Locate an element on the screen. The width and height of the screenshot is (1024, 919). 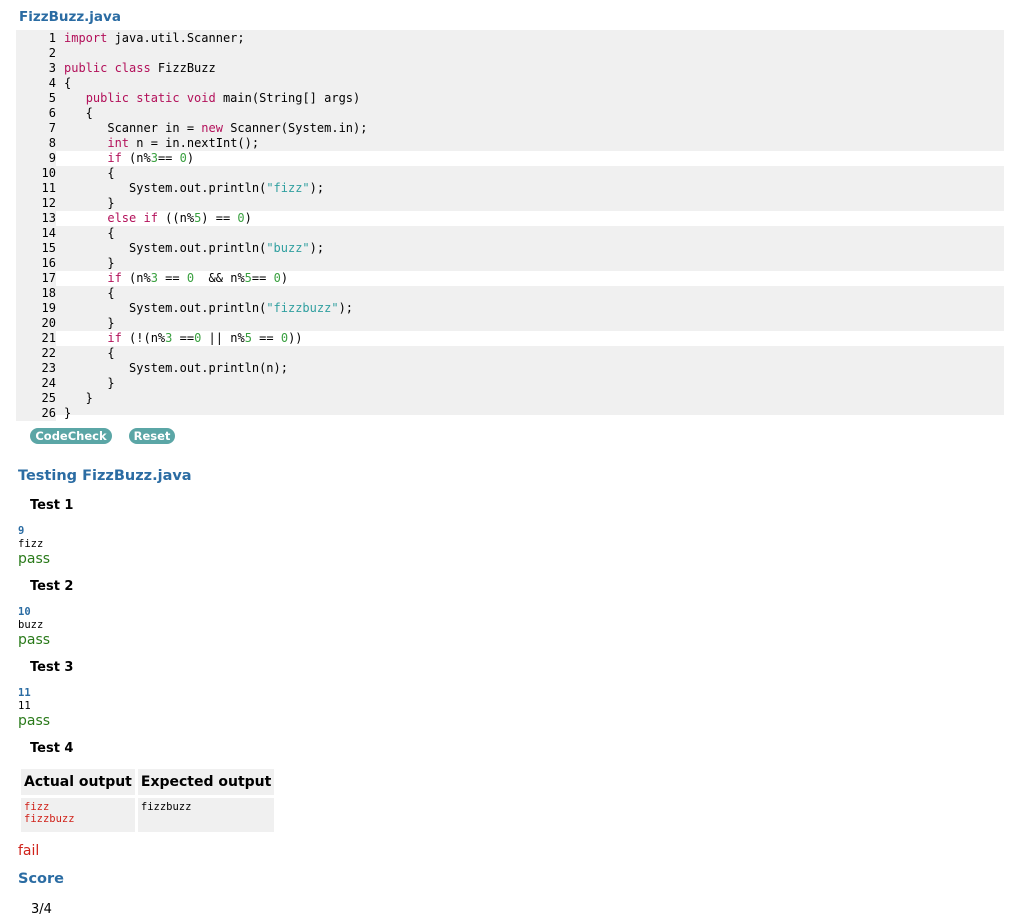
test-3-output: 11 is located at coordinates (24, 706).